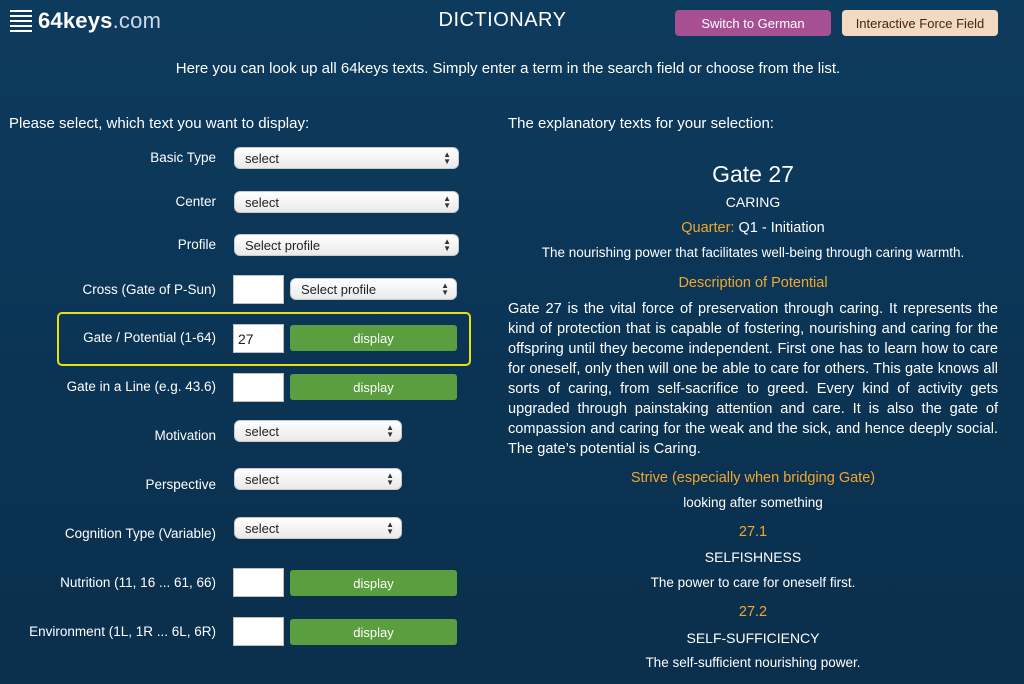 Image resolution: width=1024 pixels, height=684 pixels. I want to click on perspective-select: select ▲ ▼, so click(318, 479).